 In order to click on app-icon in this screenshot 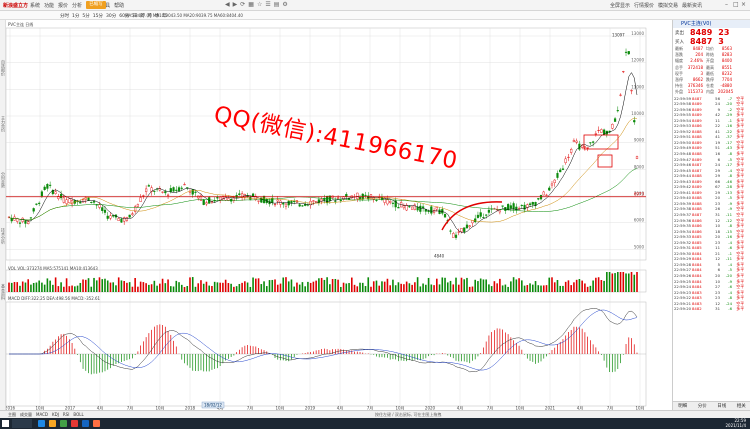, I will do `click(96, 423)`.